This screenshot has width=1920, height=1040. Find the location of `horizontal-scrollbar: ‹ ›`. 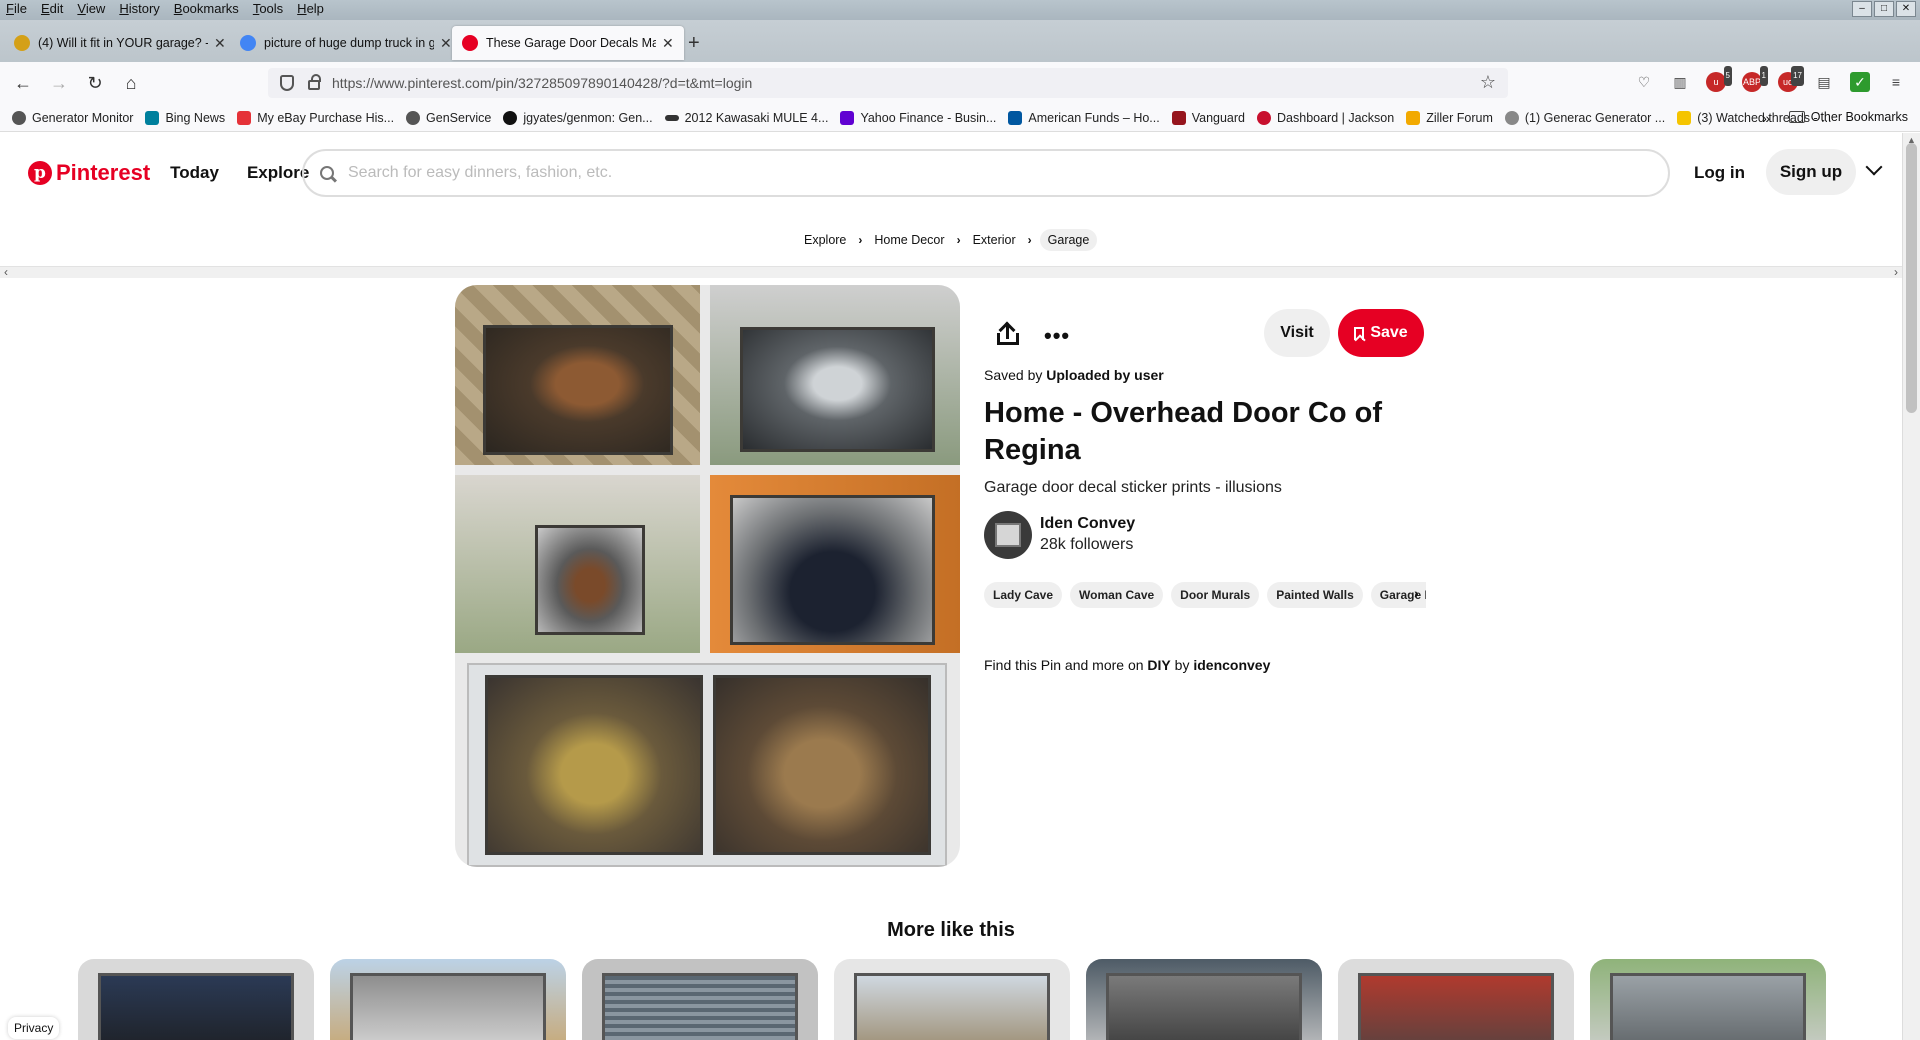

horizontal-scrollbar: ‹ › is located at coordinates (951, 272).